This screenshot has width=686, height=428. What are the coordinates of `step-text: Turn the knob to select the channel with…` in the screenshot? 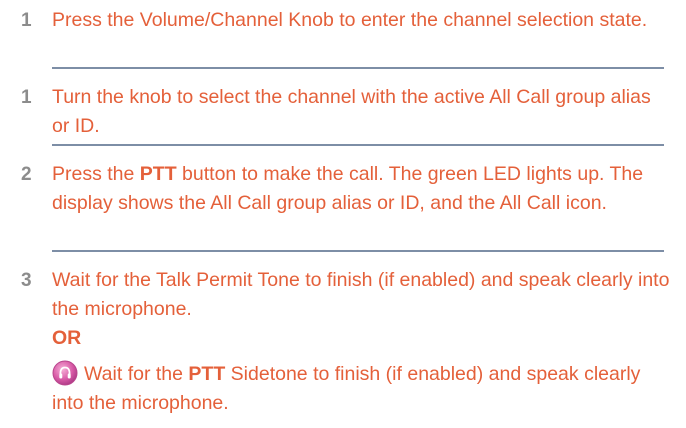 It's located at (351, 111).